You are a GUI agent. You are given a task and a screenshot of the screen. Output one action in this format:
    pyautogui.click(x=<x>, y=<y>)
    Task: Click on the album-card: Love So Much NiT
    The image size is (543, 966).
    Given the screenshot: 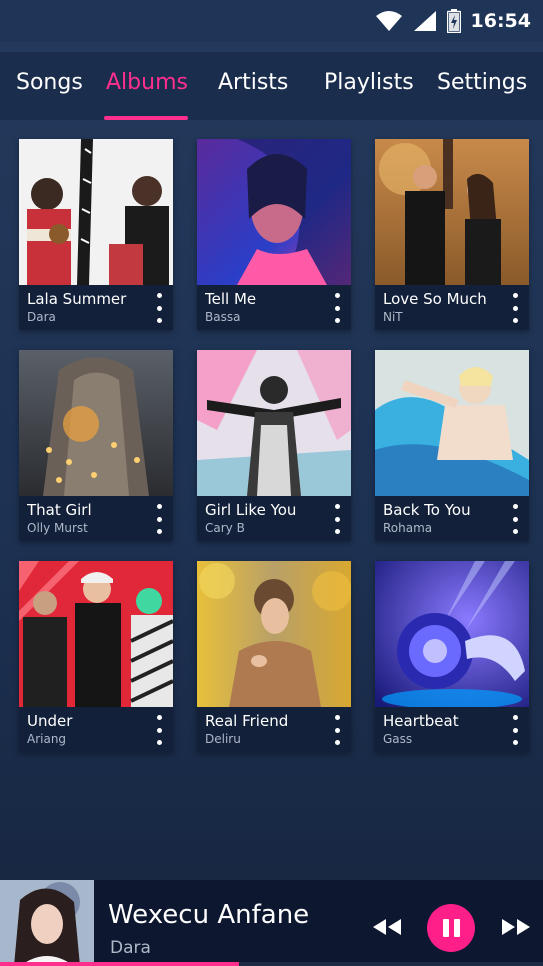 What is the action you would take?
    pyautogui.click(x=452, y=234)
    